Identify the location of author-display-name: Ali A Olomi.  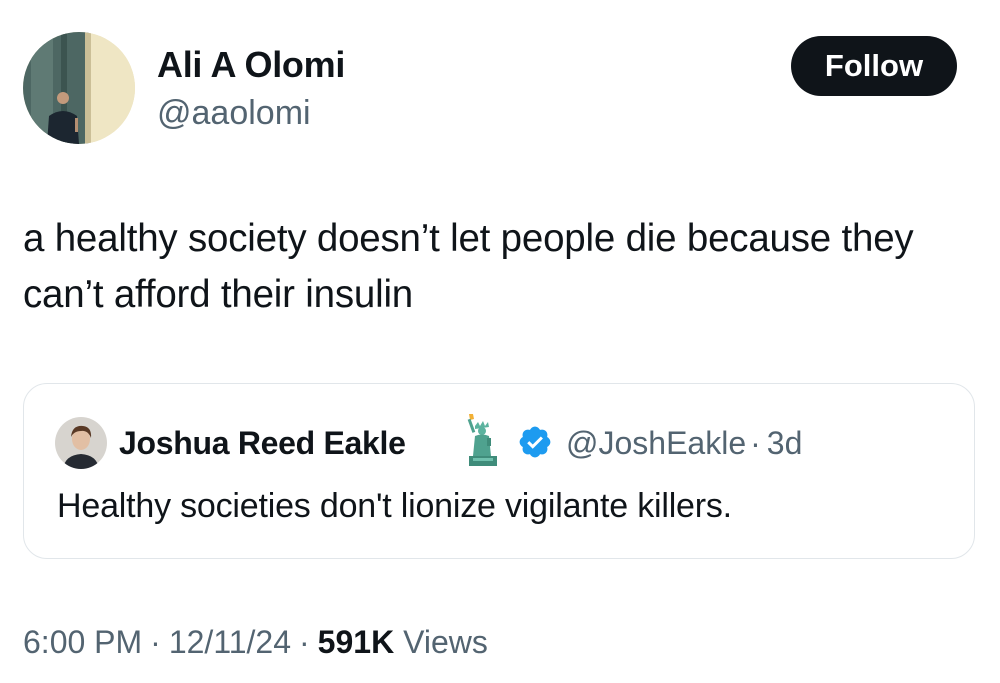
(251, 65).